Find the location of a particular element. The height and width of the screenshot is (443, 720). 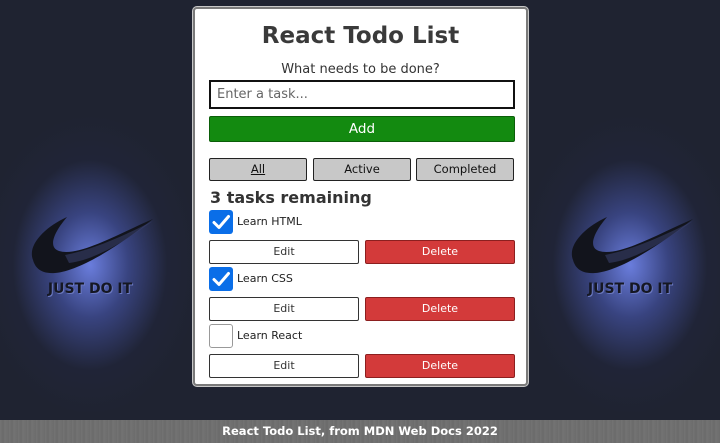

todo-item: Learn HTML Edit Delete is located at coordinates (362, 239).